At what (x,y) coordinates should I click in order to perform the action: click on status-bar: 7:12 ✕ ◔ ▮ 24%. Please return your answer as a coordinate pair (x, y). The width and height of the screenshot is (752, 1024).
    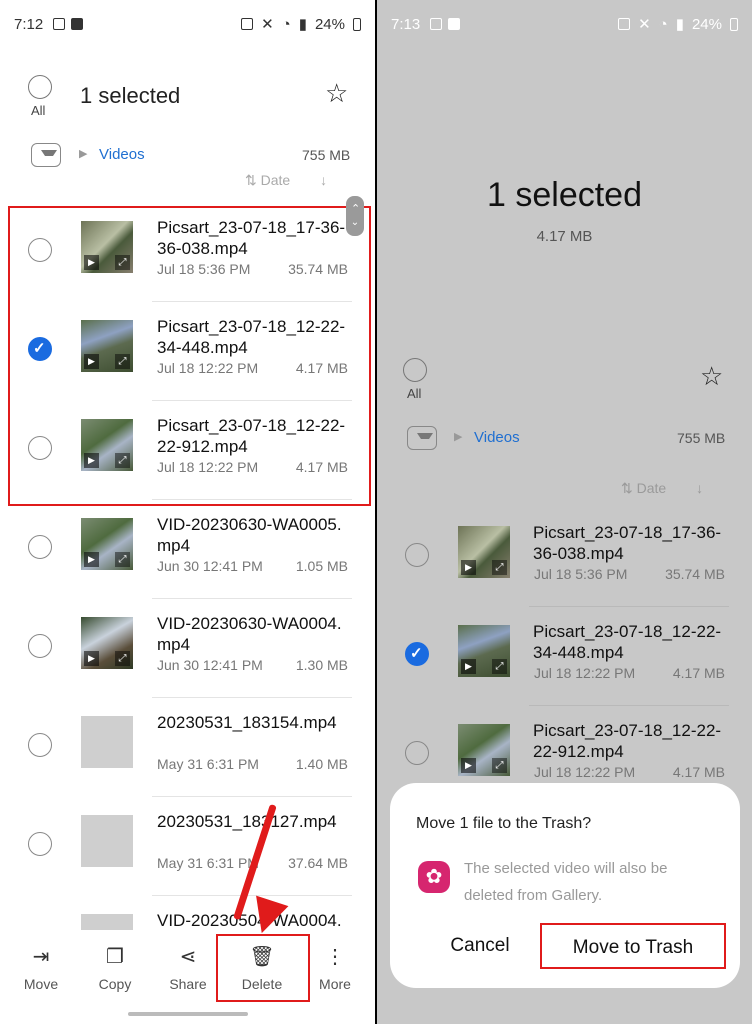
    Looking at the image, I should click on (187, 24).